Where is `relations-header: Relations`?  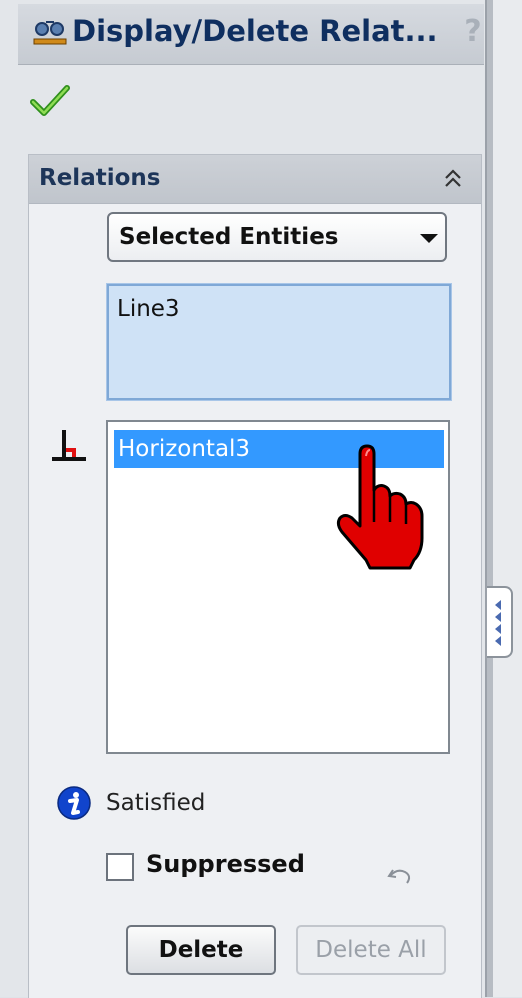
relations-header: Relations is located at coordinates (255, 179).